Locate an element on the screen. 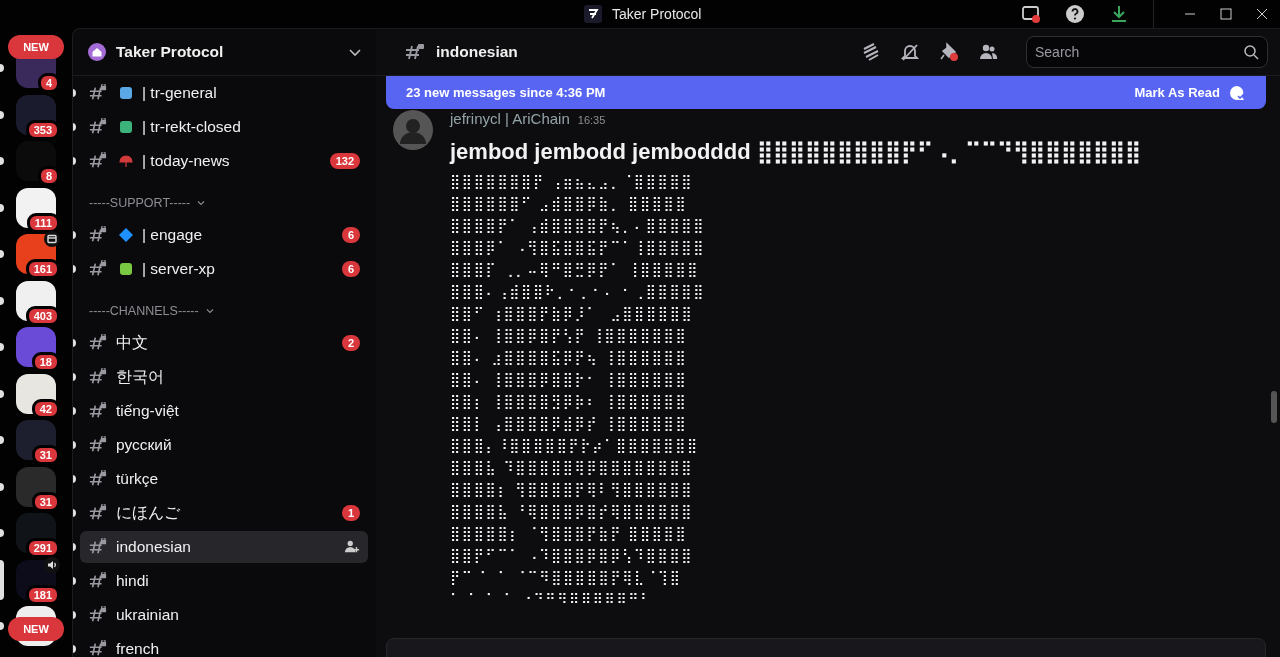 The image size is (1280, 657). braille-art-line: ⣿⣿⣿⡏ ⢀⡀⠤⢿⠛⣿⣛⡿⡟⠁ ⢸⣿⣿⣿⣿⣿ is located at coordinates (575, 269).